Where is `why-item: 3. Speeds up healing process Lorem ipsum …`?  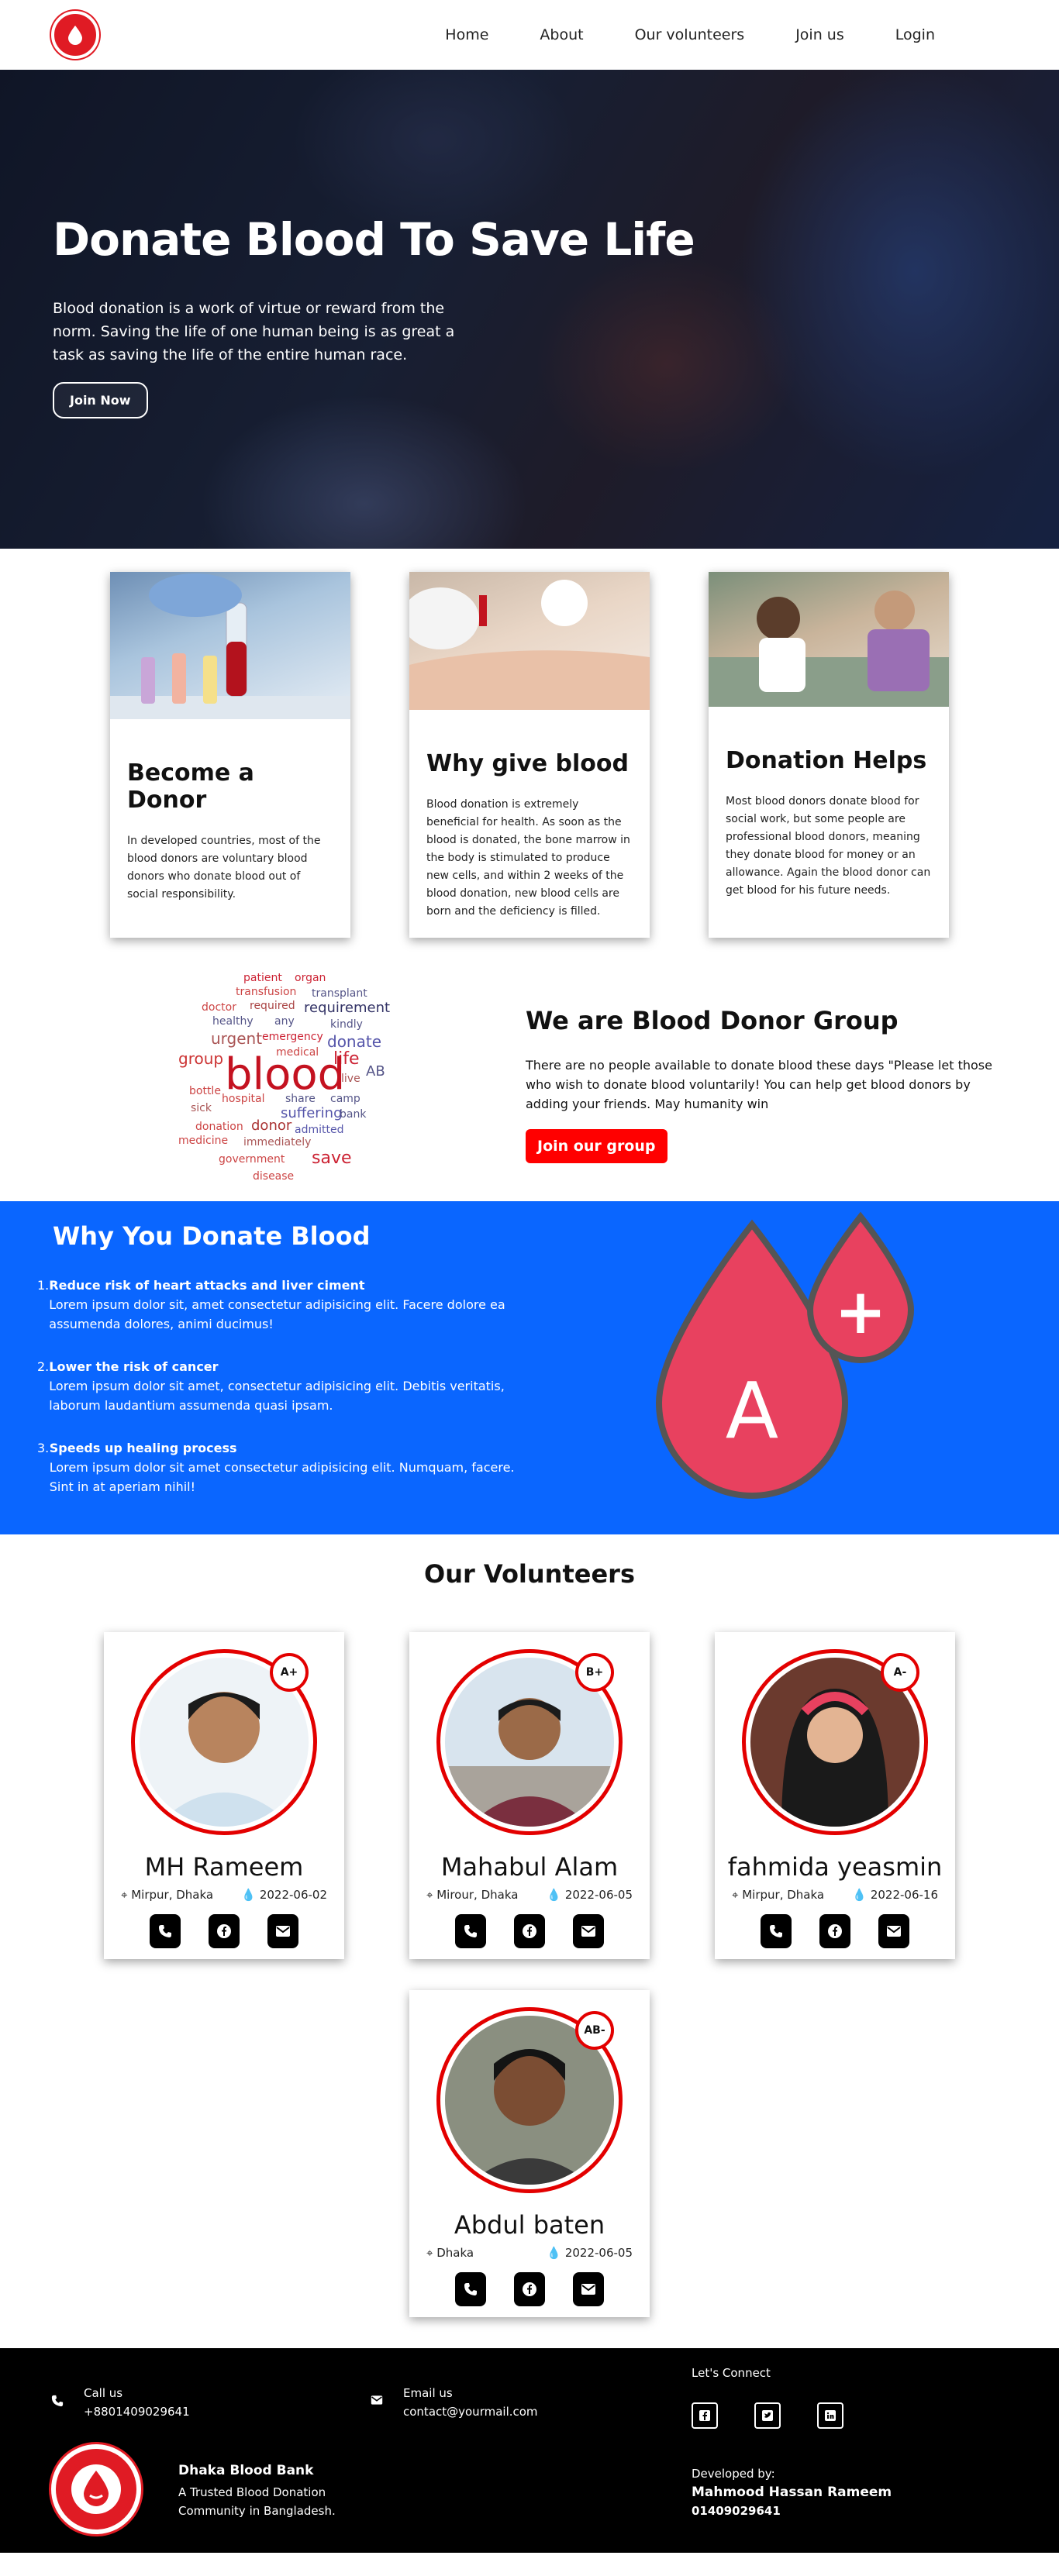 why-item: 3. Speeds up healing process Lorem ipsum … is located at coordinates (285, 1467).